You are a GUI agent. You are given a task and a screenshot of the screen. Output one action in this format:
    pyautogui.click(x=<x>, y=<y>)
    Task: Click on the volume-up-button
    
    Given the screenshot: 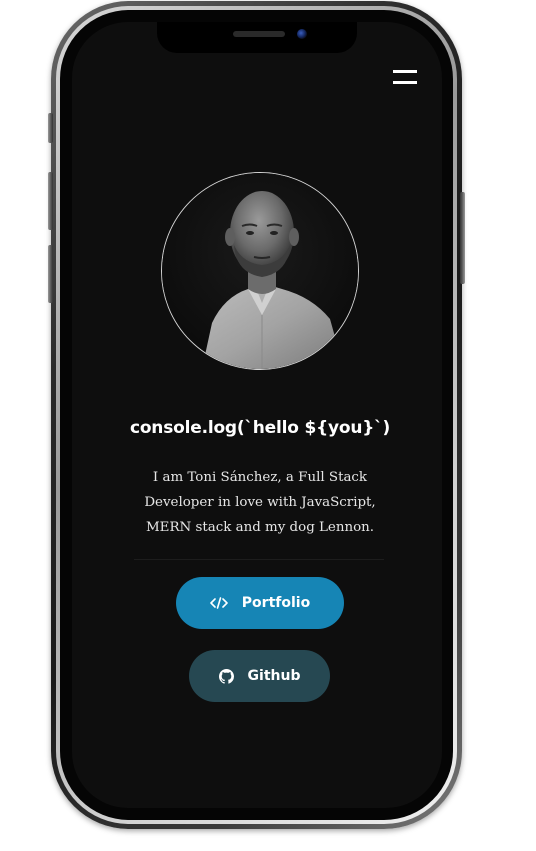 What is the action you would take?
    pyautogui.click(x=50, y=201)
    